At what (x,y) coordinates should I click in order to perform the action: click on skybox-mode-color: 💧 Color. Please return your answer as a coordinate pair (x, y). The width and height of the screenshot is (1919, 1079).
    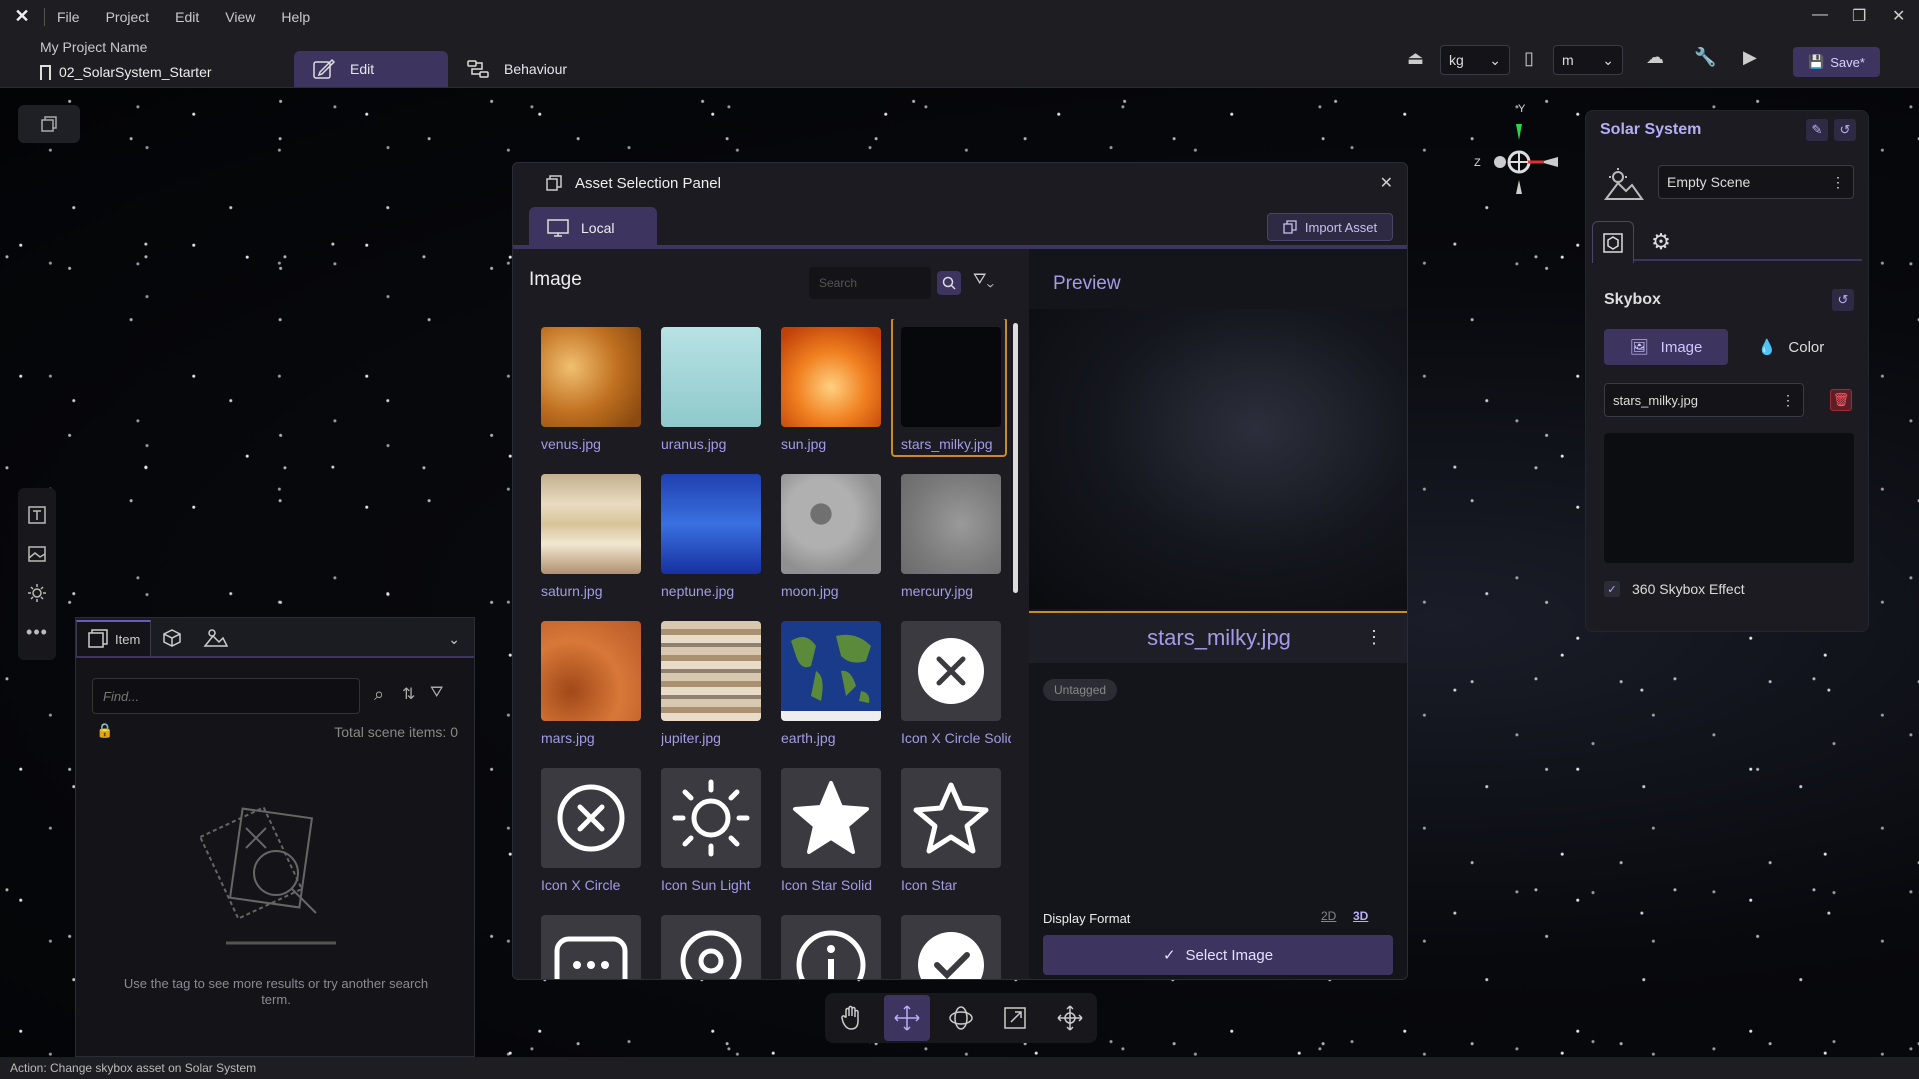
    Looking at the image, I should click on (1791, 347).